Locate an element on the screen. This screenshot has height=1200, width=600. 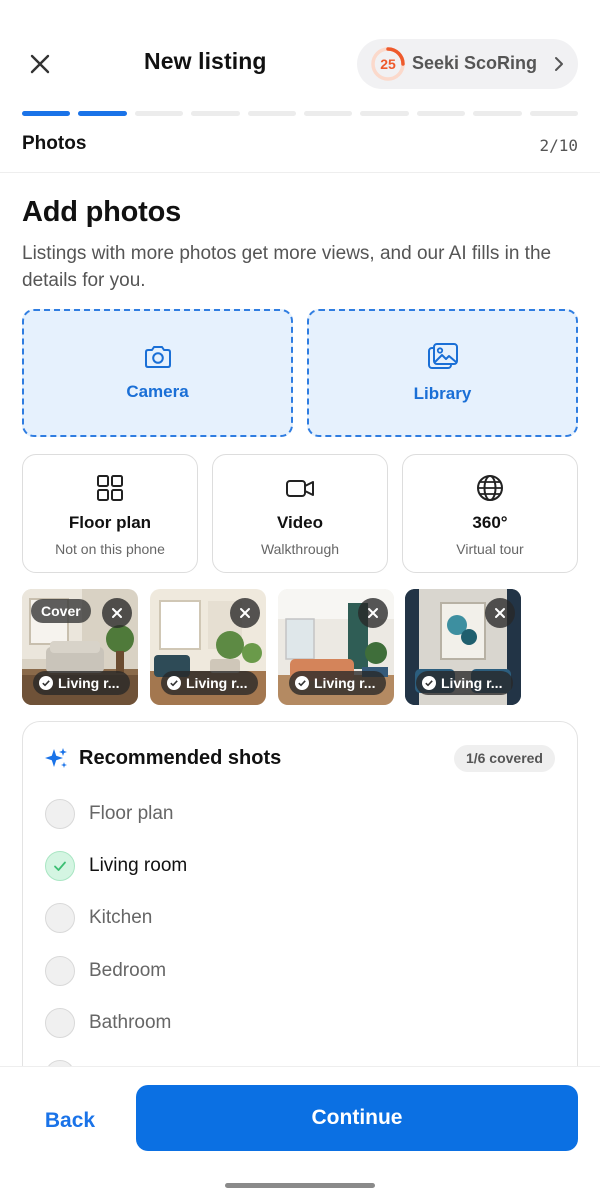
shot-item-bathroom: Bathroom is located at coordinates (108, 1023).